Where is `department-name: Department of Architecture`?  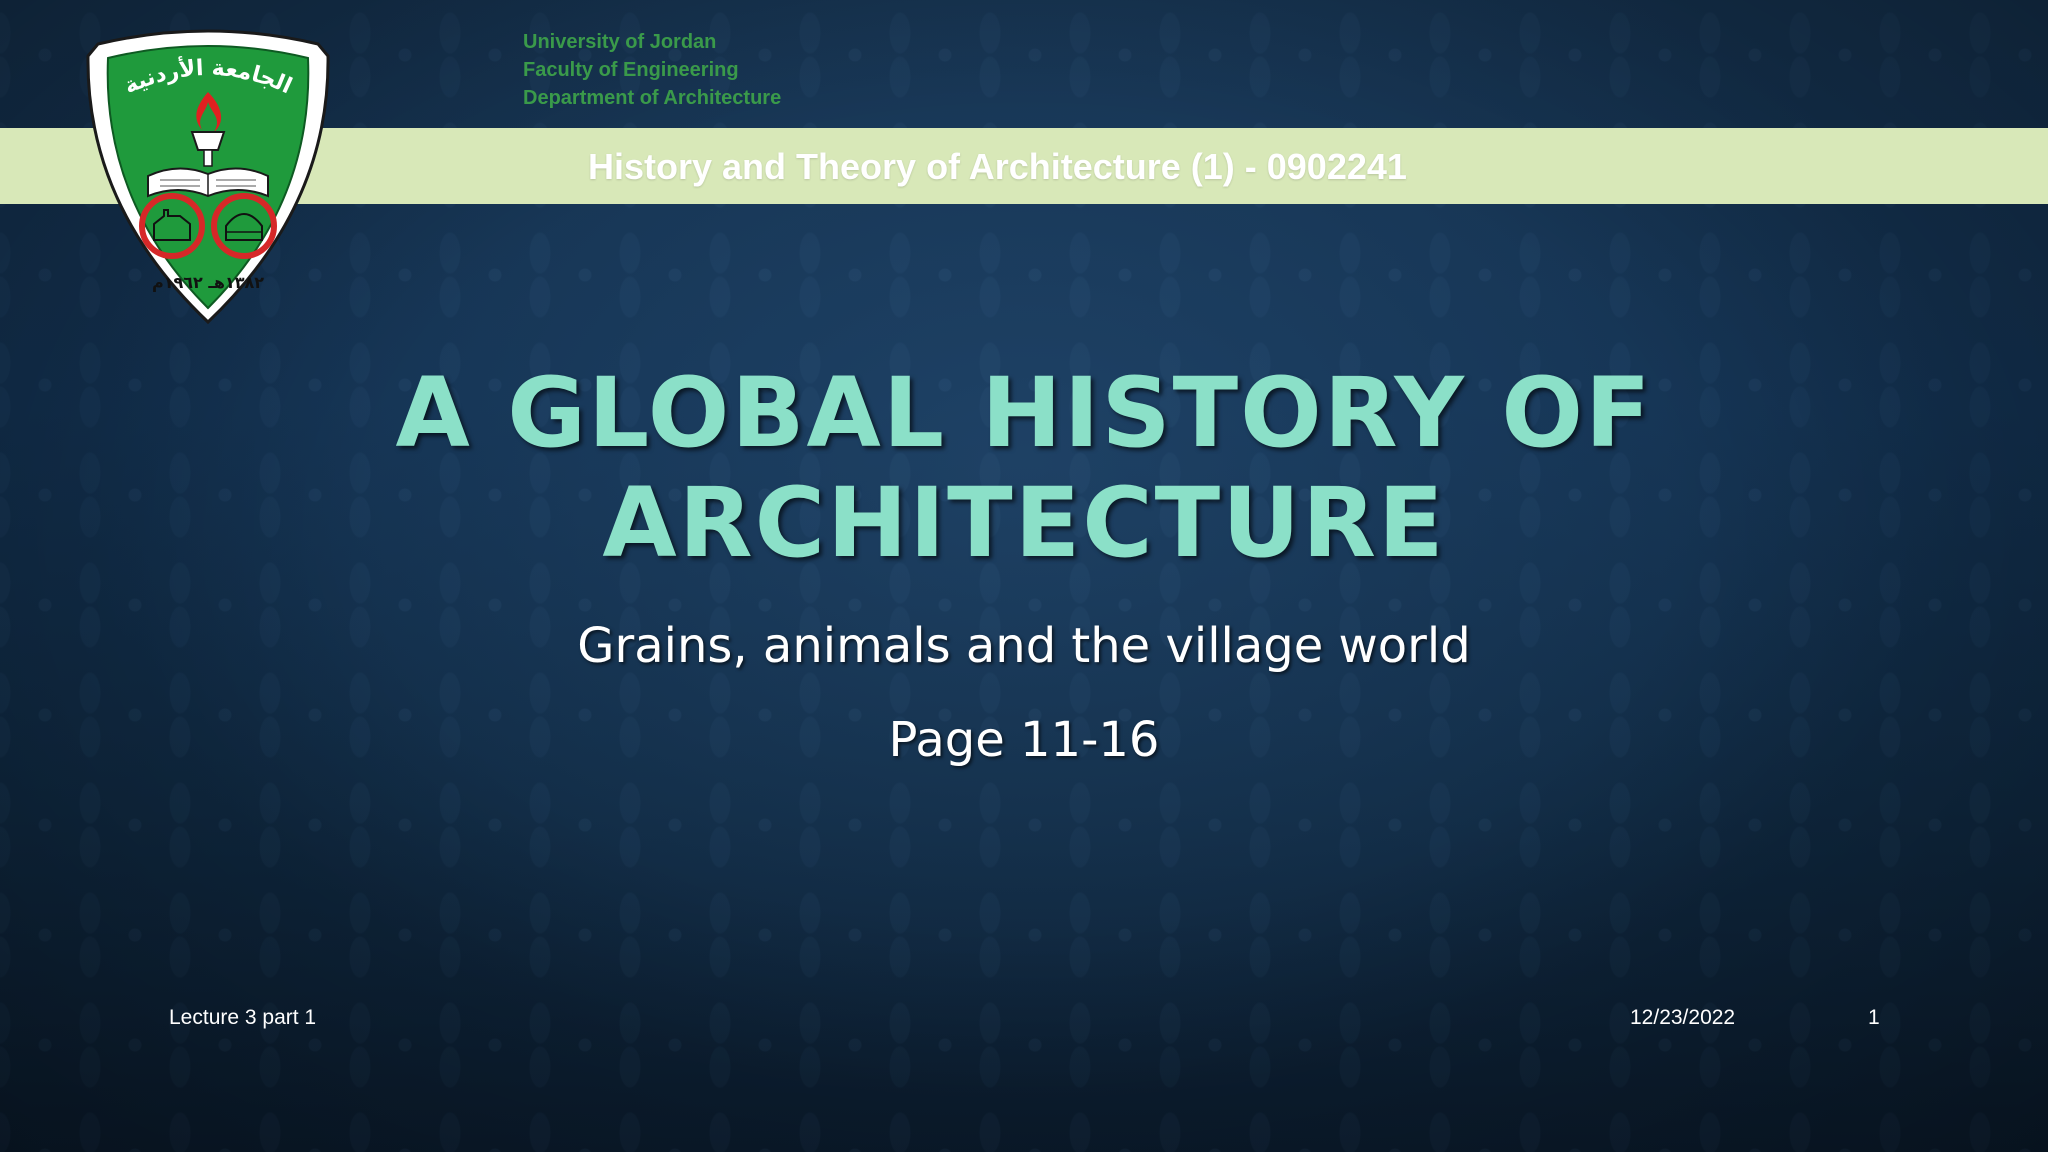
department-name: Department of Architecture is located at coordinates (652, 98).